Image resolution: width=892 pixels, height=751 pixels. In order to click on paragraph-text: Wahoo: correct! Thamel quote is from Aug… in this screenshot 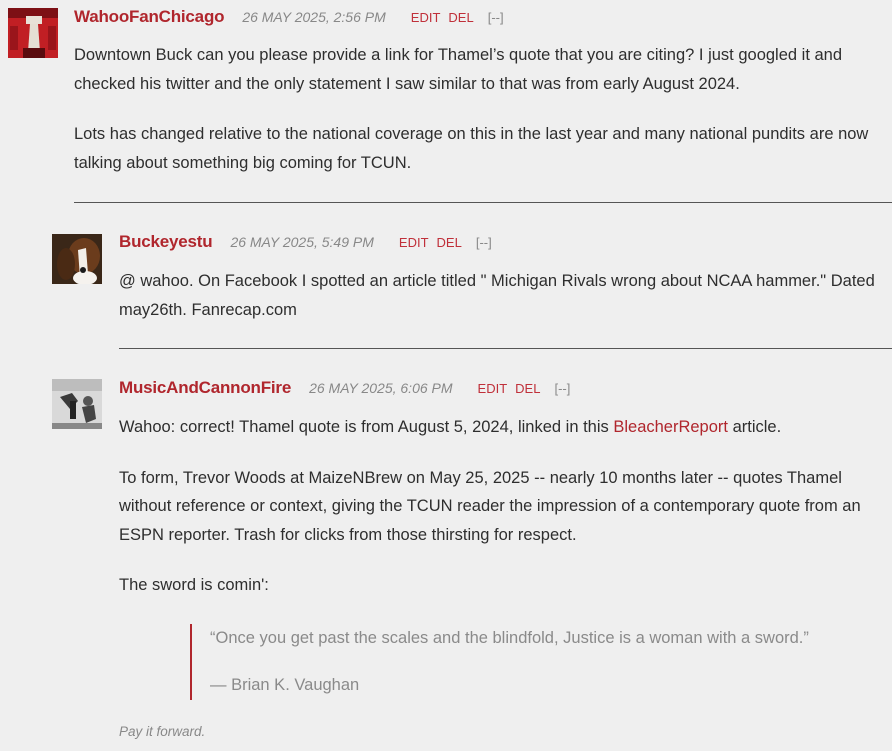, I will do `click(366, 427)`.